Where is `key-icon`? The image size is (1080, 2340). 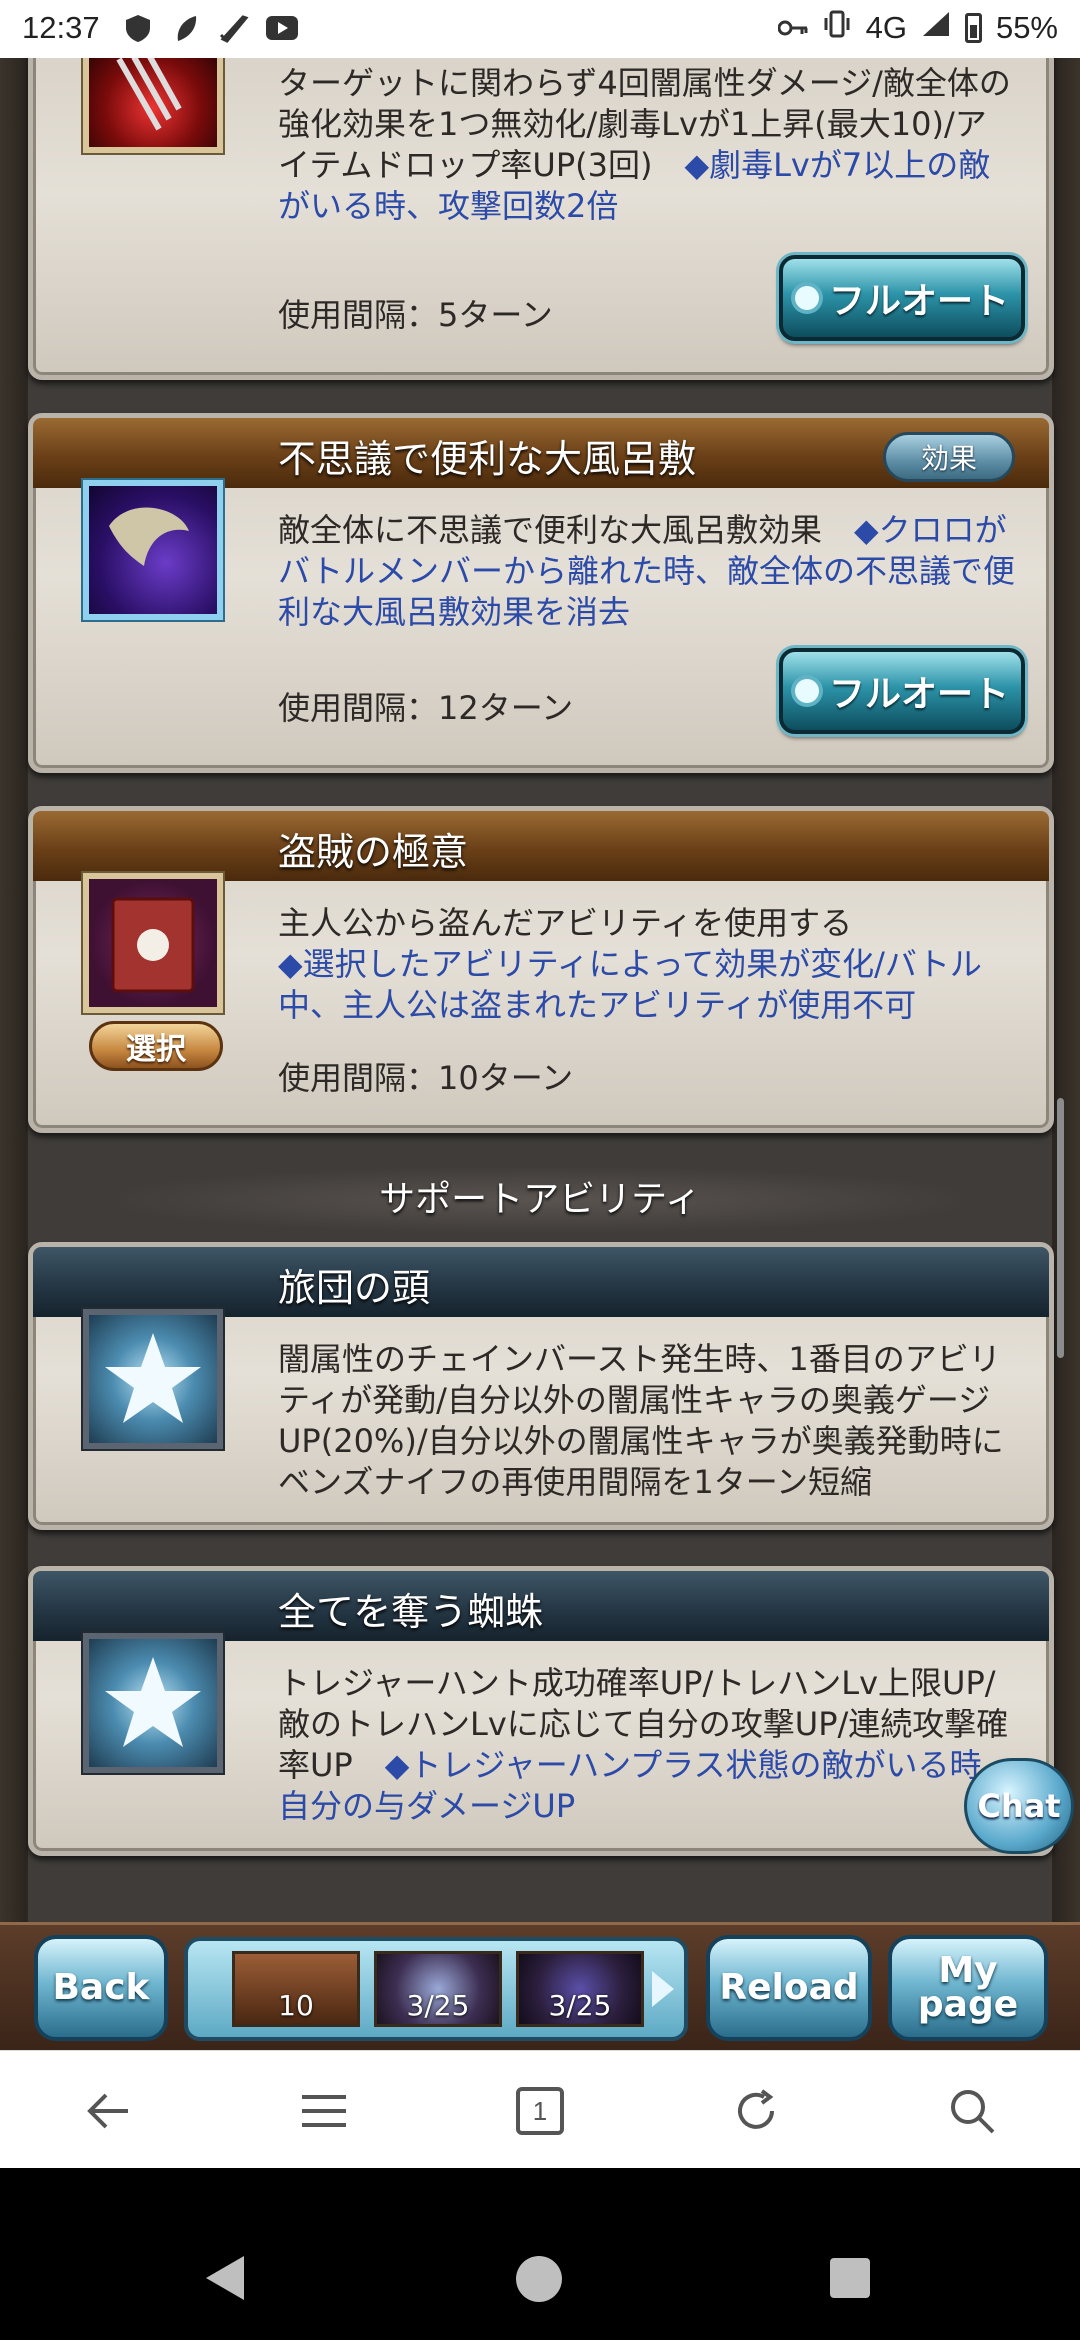
key-icon is located at coordinates (792, 28).